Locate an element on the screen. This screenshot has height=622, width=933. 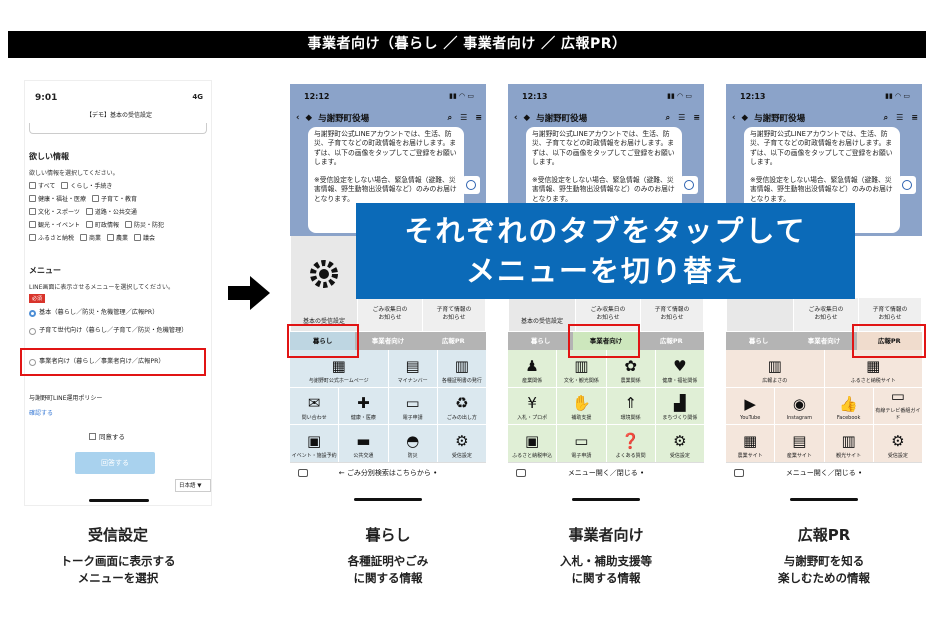
settings-tile: 基本の受信設定 is located at coordinates (324, 283).